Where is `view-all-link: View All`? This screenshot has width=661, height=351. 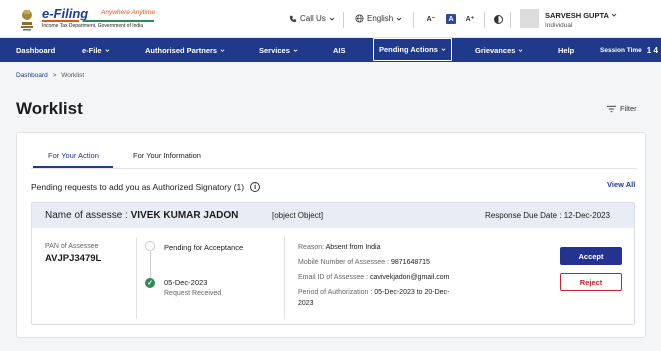 view-all-link: View All is located at coordinates (621, 184).